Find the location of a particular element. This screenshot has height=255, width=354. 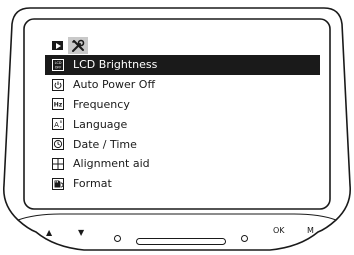

menu-item-date-time: Date / Time is located at coordinates (182, 144).